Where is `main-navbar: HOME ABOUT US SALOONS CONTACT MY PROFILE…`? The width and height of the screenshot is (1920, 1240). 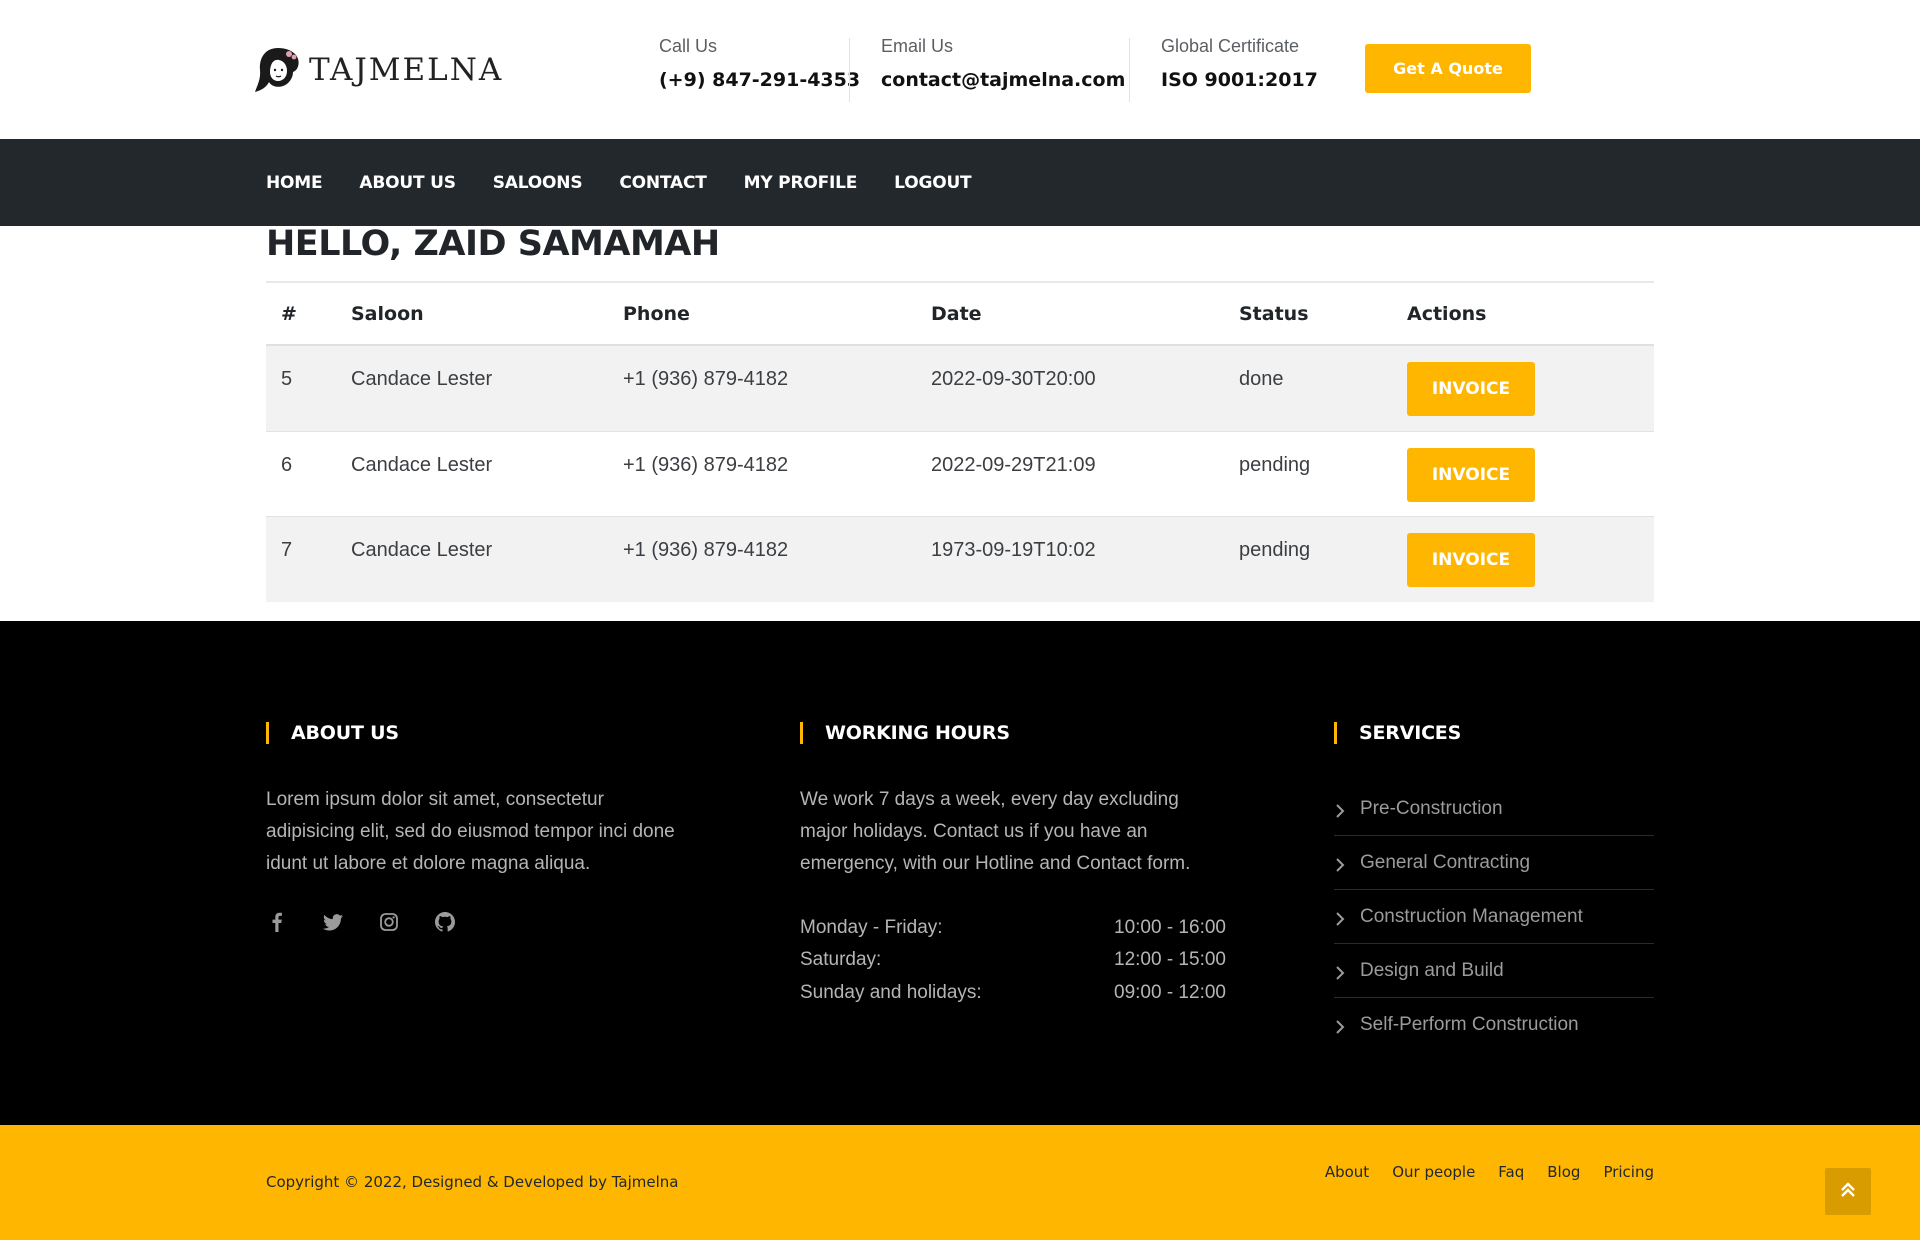
main-navbar: HOME ABOUT US SALOONS CONTACT MY PROFILE… is located at coordinates (960, 182).